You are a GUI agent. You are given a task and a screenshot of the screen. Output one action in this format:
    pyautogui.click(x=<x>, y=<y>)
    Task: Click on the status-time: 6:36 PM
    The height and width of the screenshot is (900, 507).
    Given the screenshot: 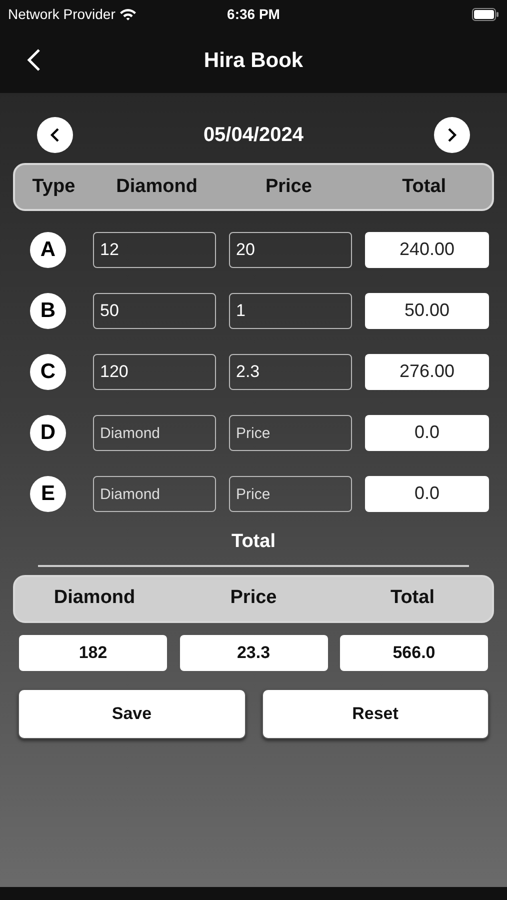 What is the action you would take?
    pyautogui.click(x=253, y=14)
    